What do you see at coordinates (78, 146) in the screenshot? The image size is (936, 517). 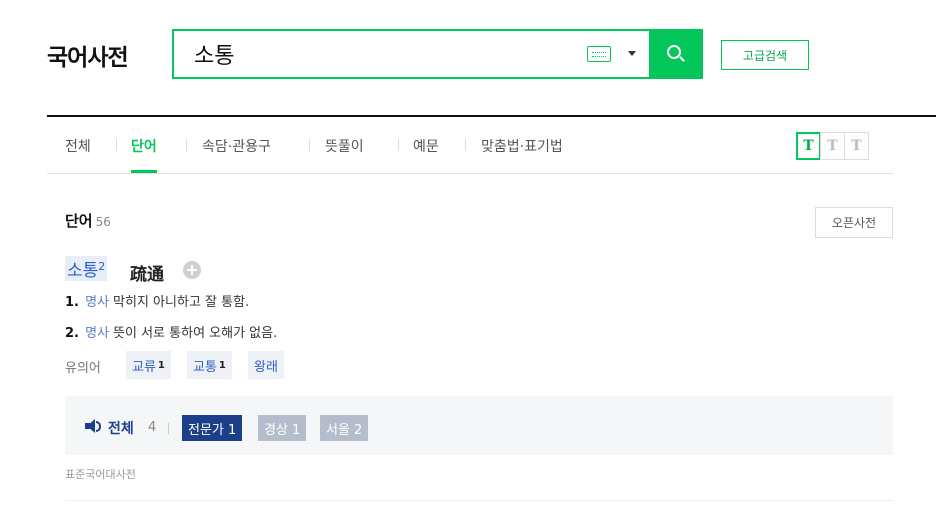 I see `tab-all: 전체` at bounding box center [78, 146].